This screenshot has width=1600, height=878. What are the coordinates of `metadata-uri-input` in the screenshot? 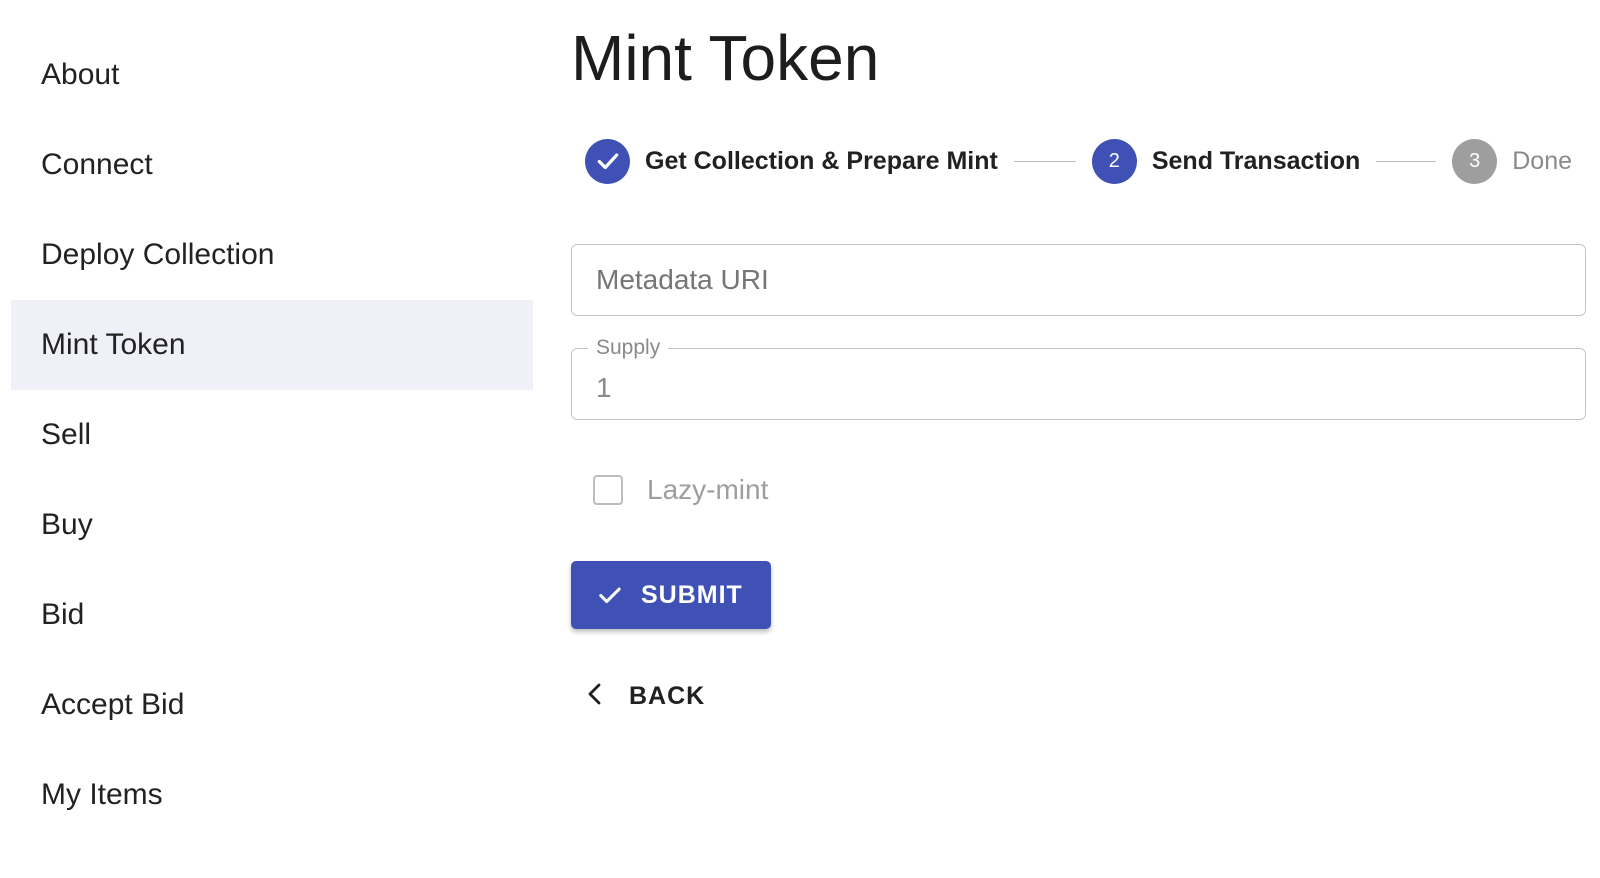 It's located at (1076, 280).